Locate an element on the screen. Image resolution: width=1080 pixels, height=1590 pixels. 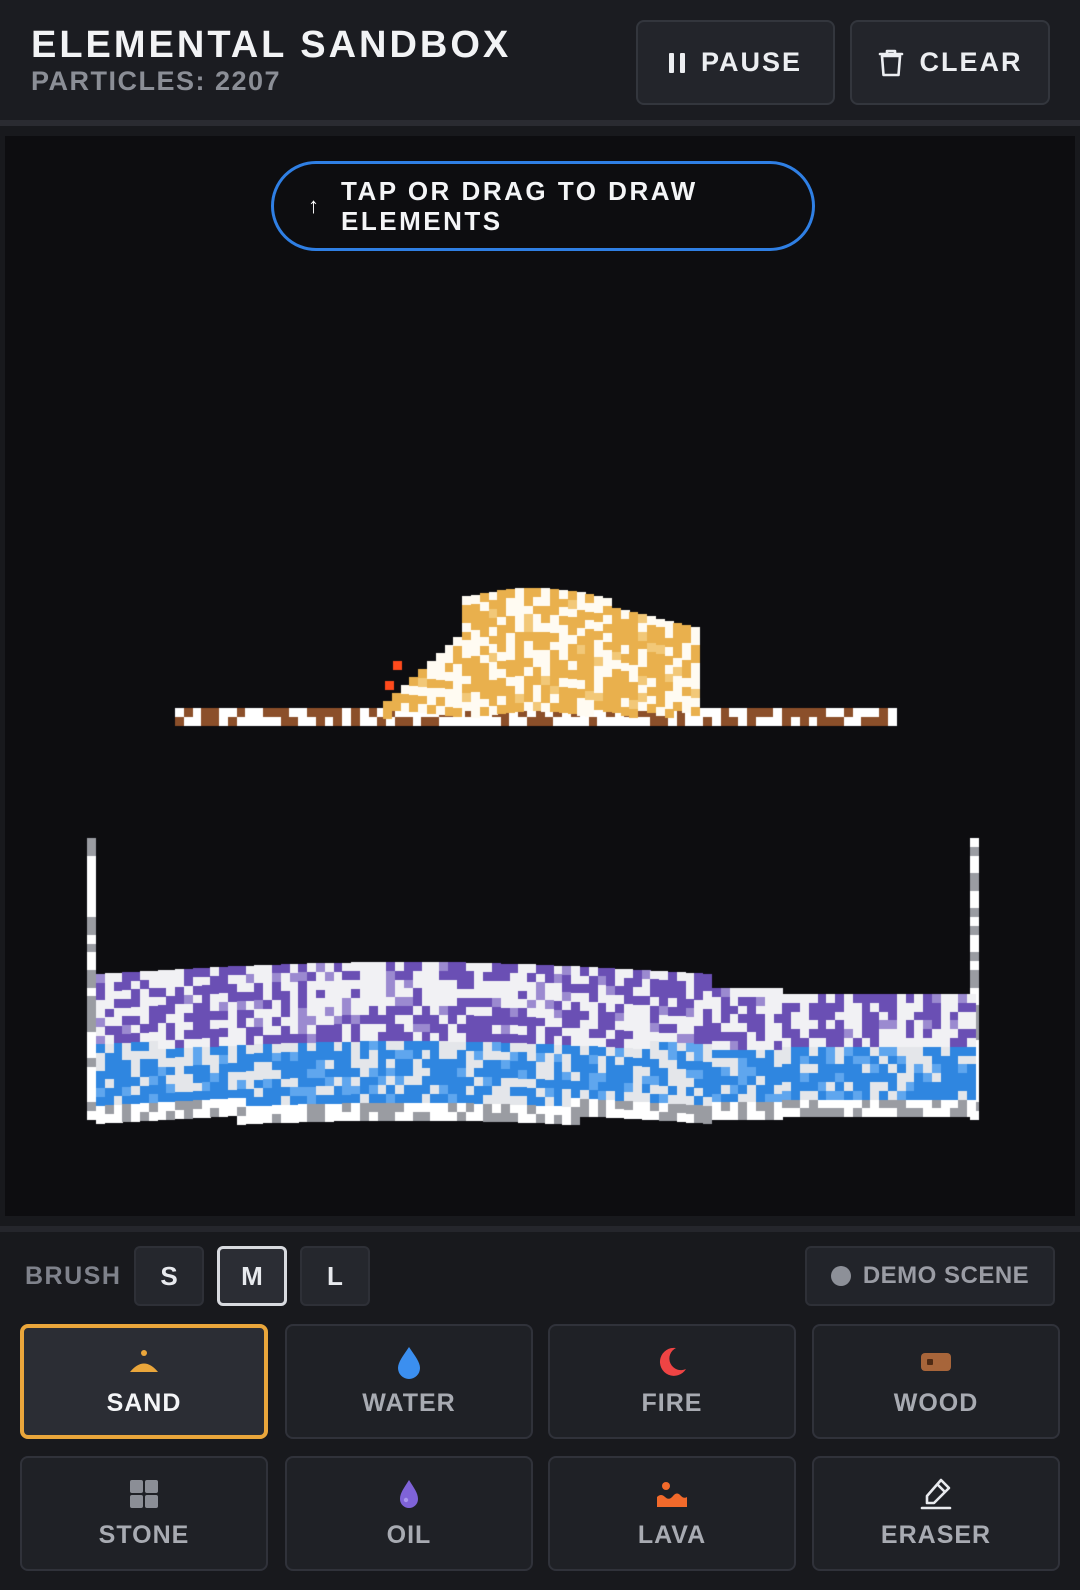
element-oil-button: OIL is located at coordinates (409, 1513).